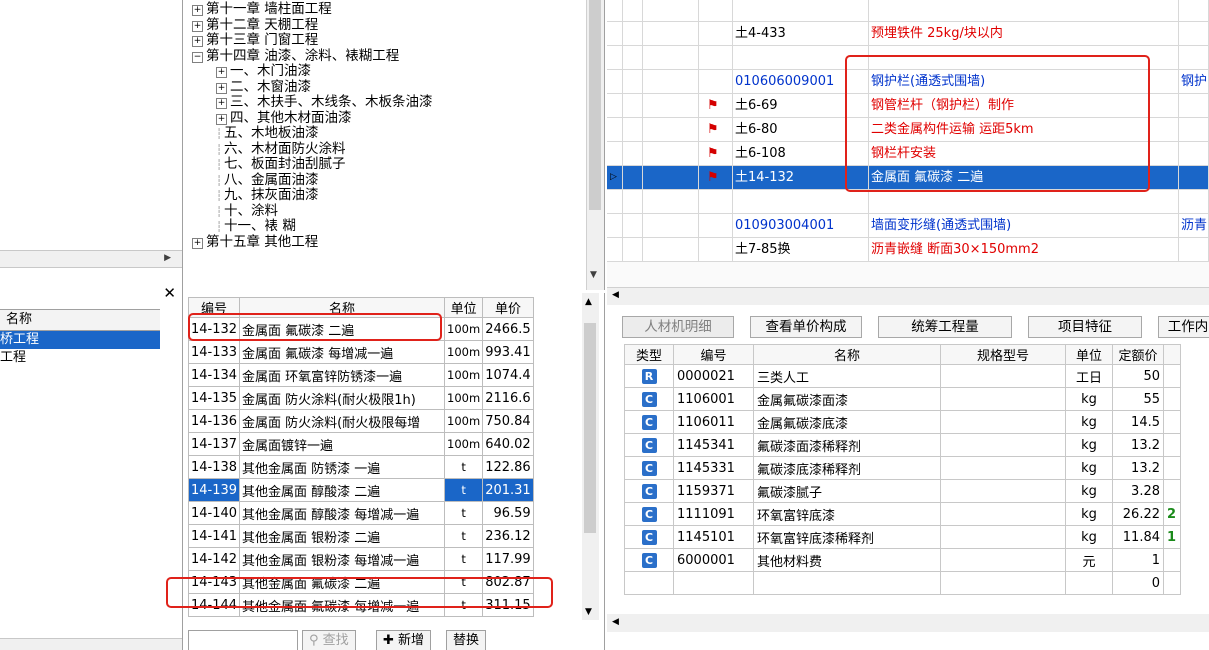  What do you see at coordinates (169, 293) in the screenshot?
I see `close-icon: ✕` at bounding box center [169, 293].